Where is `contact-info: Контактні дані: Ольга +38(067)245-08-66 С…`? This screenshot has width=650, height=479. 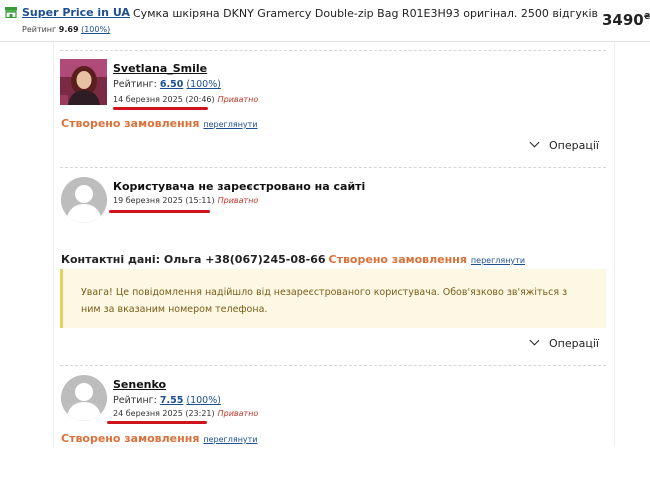
contact-info: Контактні дані: Ольга +38(067)245-08-66 С… is located at coordinates (293, 259).